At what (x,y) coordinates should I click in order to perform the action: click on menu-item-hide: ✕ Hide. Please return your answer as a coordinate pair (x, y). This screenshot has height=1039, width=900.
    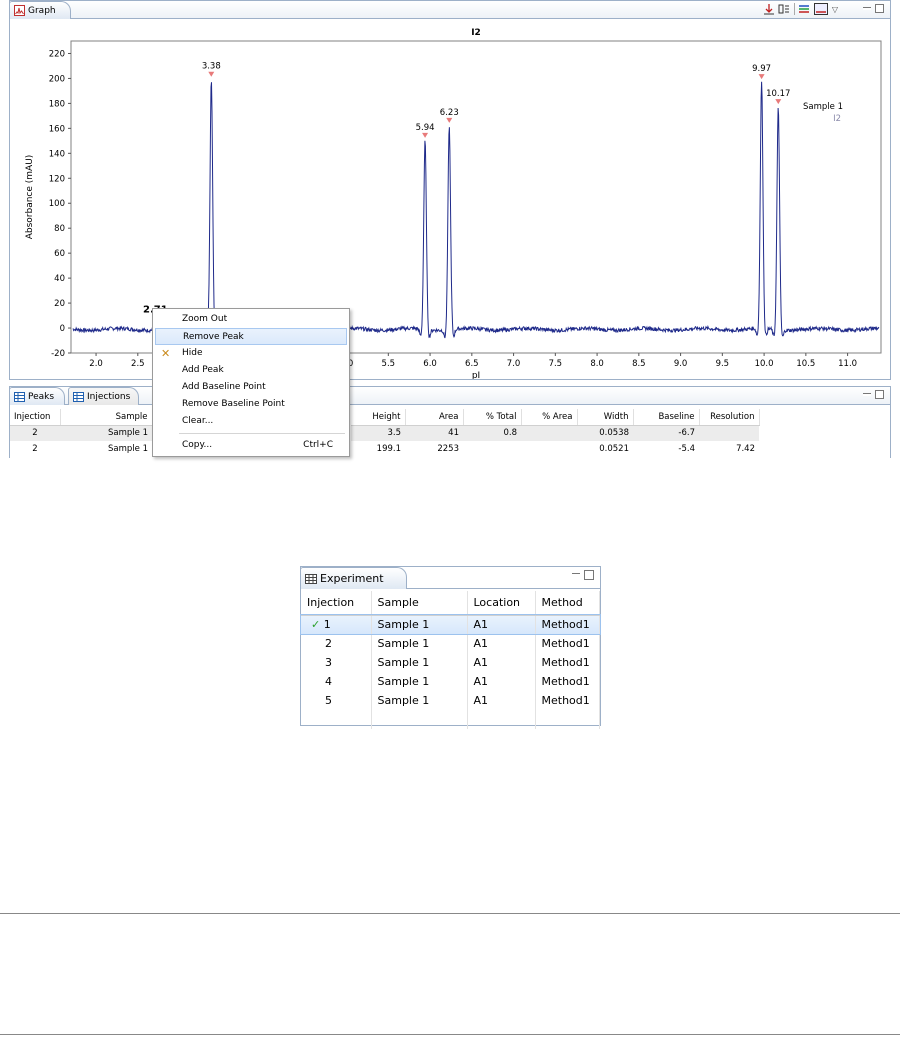
    Looking at the image, I should click on (251, 353).